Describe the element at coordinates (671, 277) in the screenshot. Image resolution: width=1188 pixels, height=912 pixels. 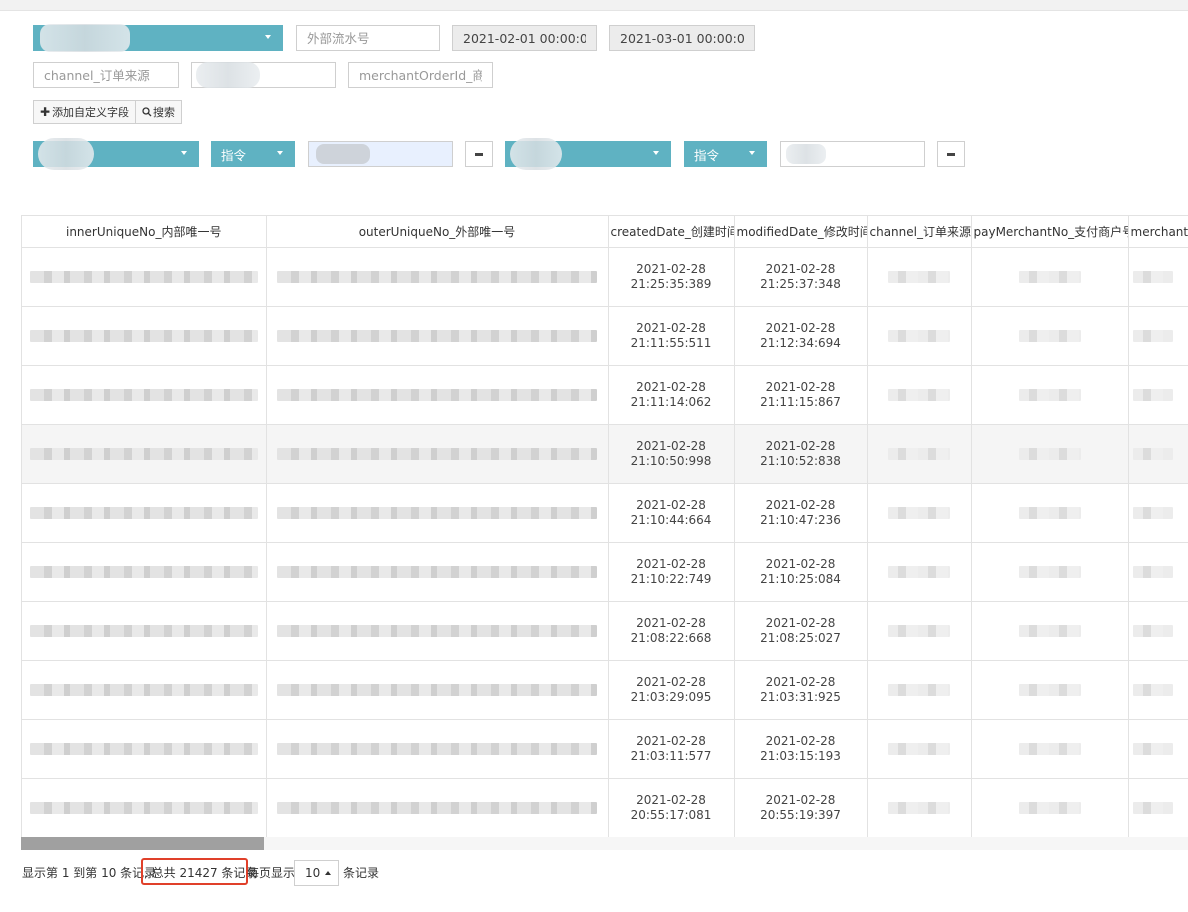
I see `table-cell: 2021-02-28 21:25:35:389` at that location.